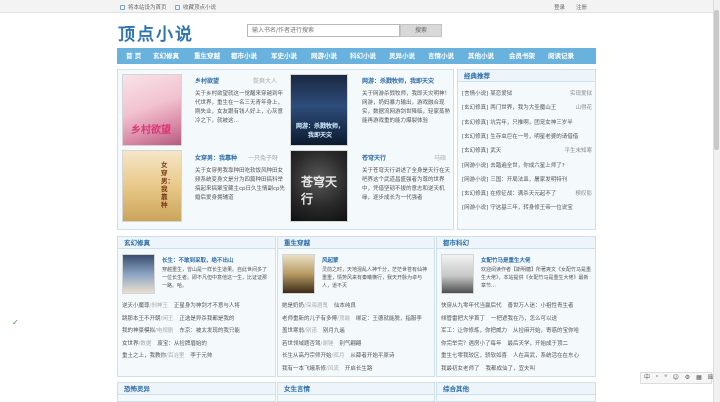 Image resolution: width=720 pixels, height=402 pixels. Describe the element at coordinates (534, 137) in the screenshot. I see `recommend-book-name: 生存虫巨在一号，明星老婆的请借借` at that location.